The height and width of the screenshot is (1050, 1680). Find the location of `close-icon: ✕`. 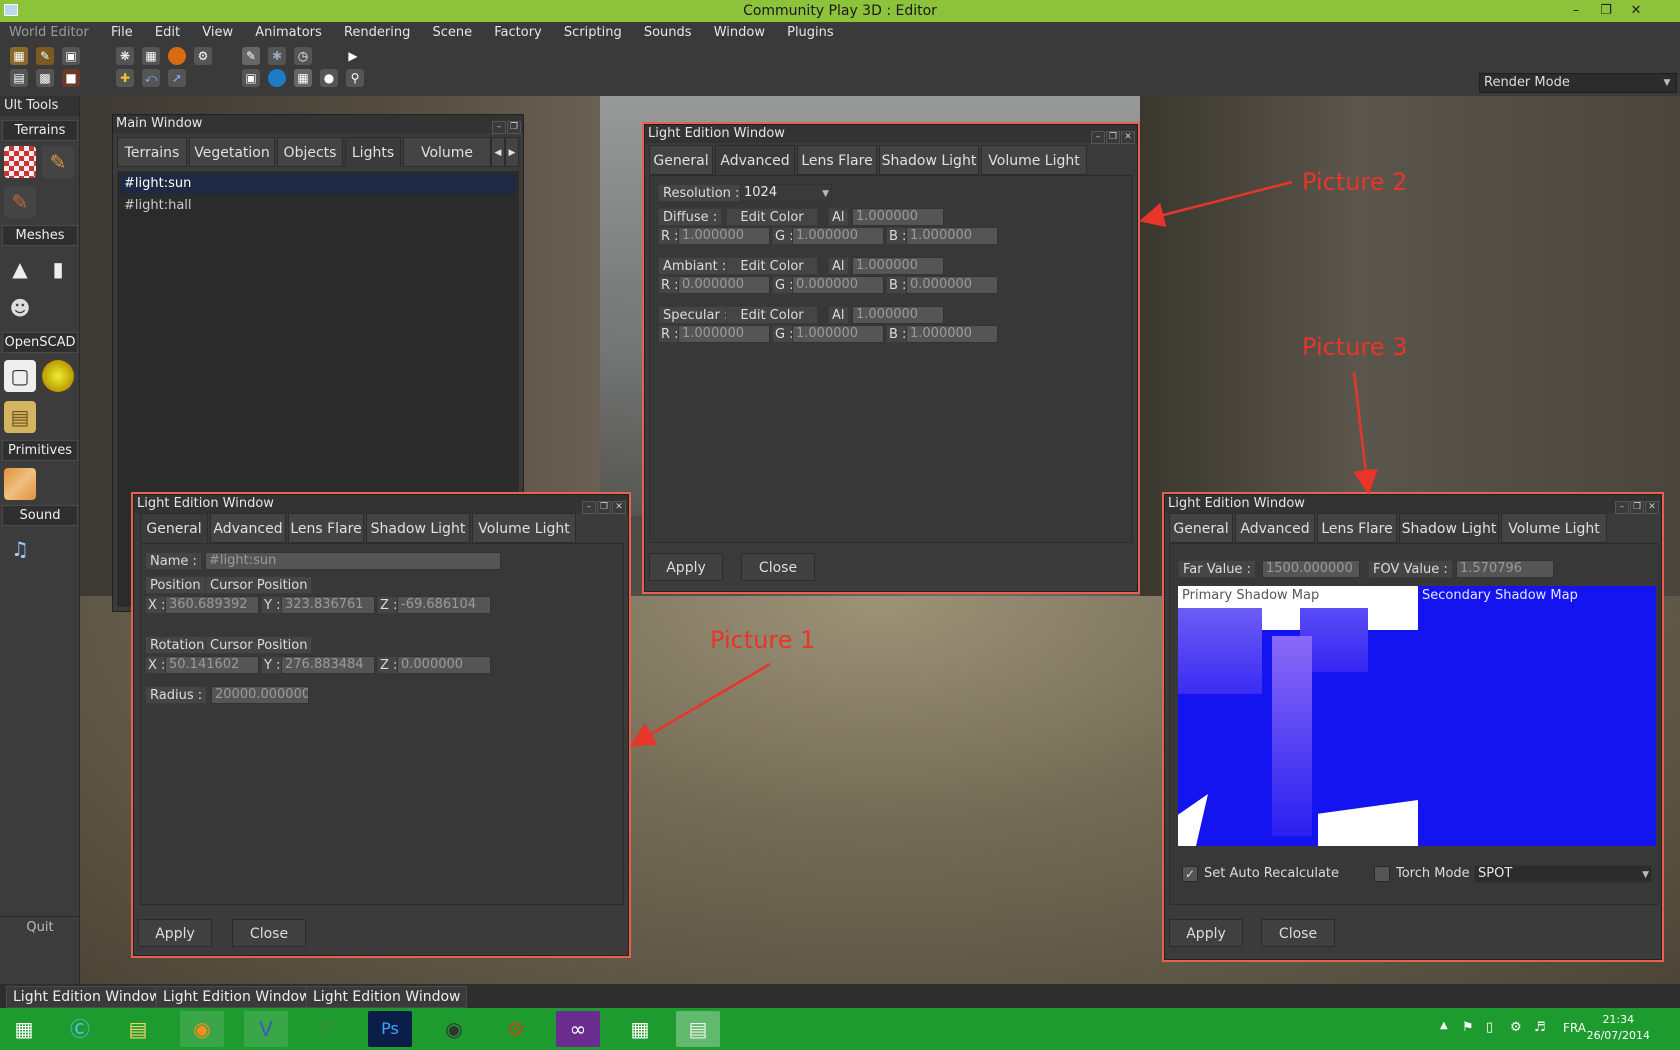

close-icon: ✕ is located at coordinates (1636, 11).